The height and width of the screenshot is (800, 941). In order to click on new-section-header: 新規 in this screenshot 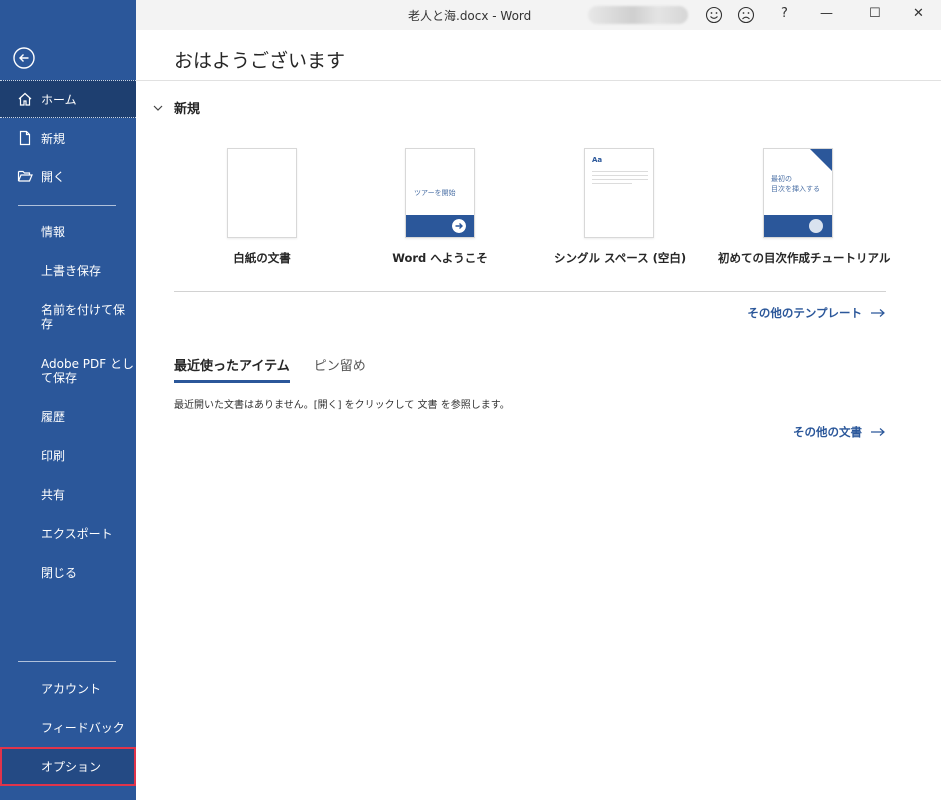, I will do `click(176, 107)`.